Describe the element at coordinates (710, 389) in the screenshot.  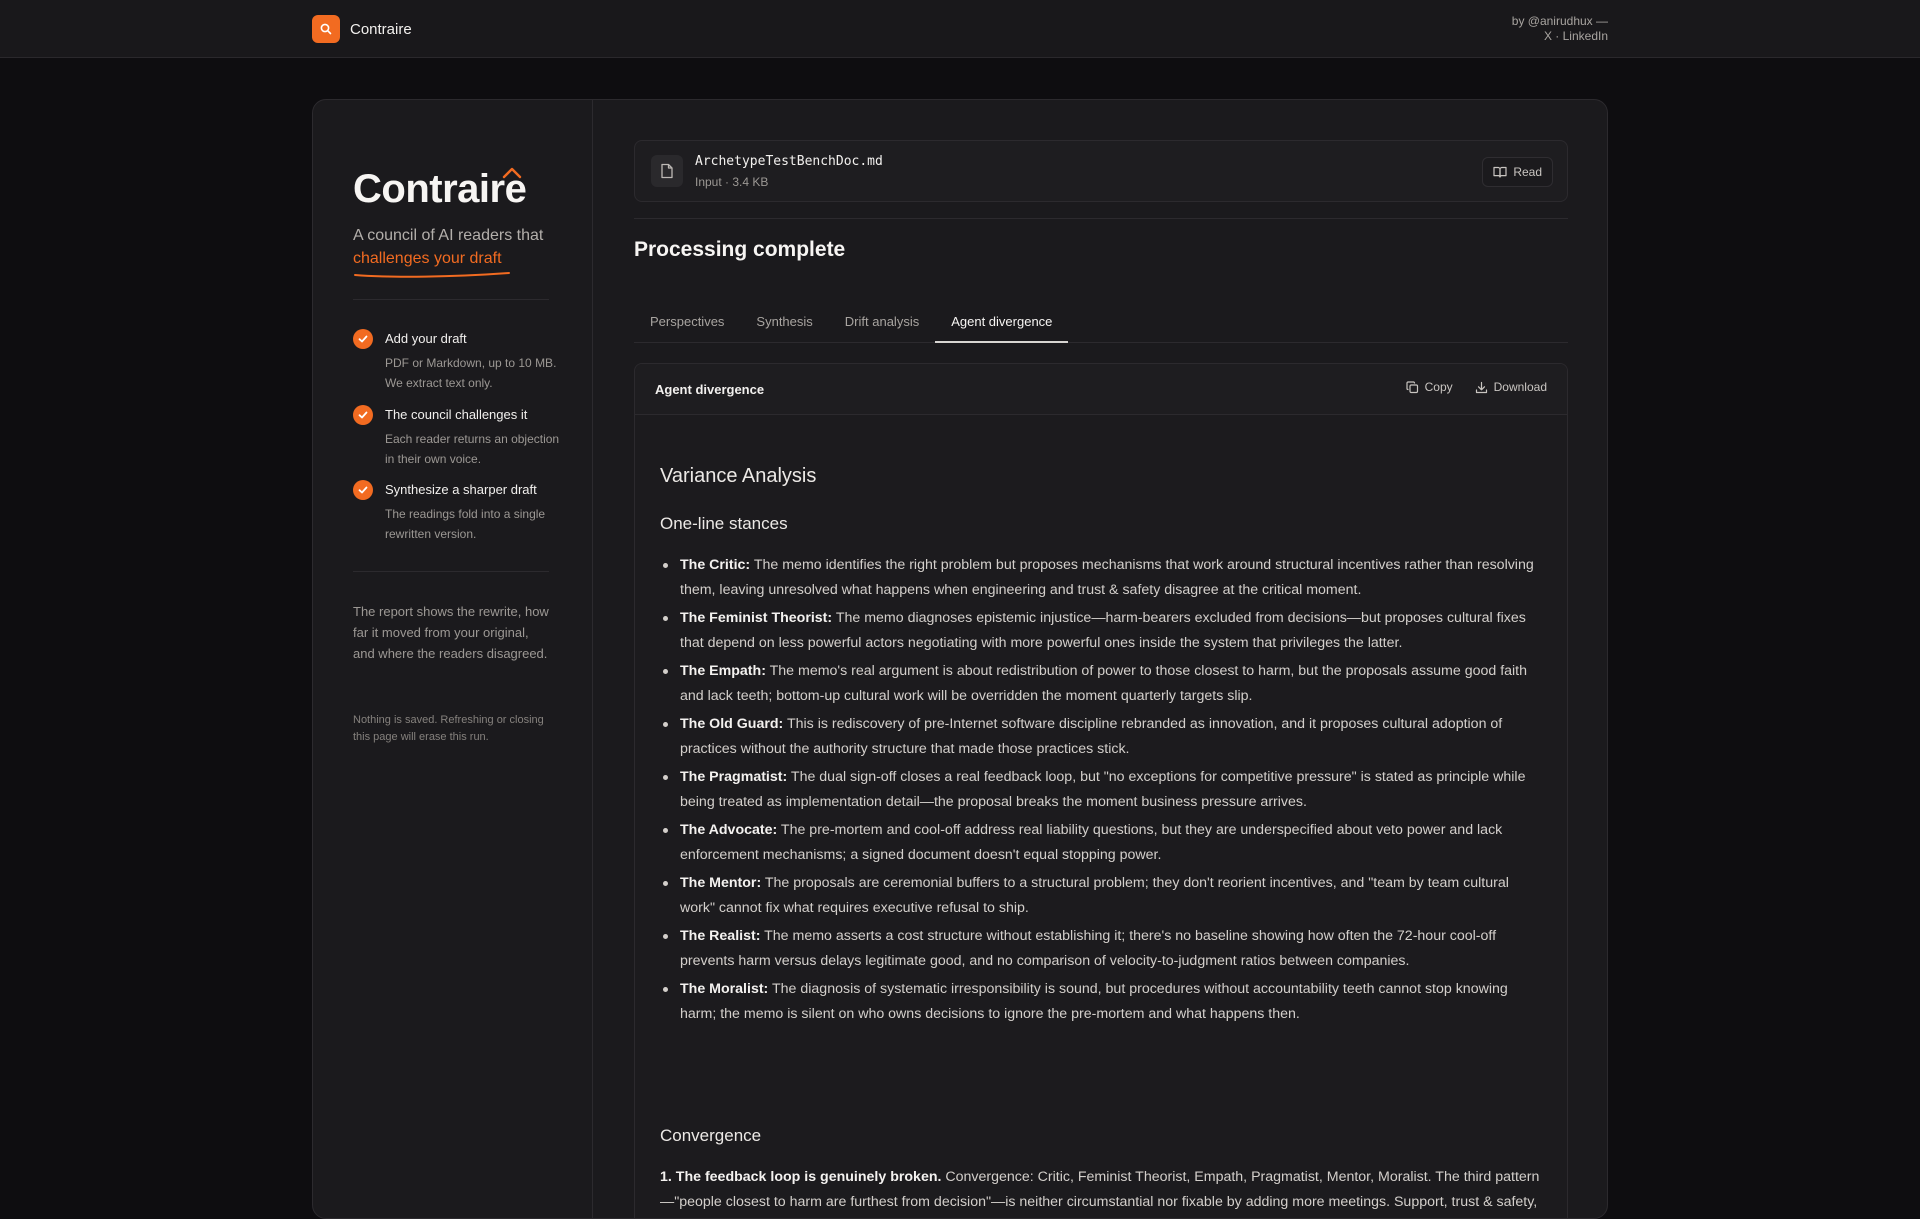
I see `panel-title: Agent divergence` at that location.